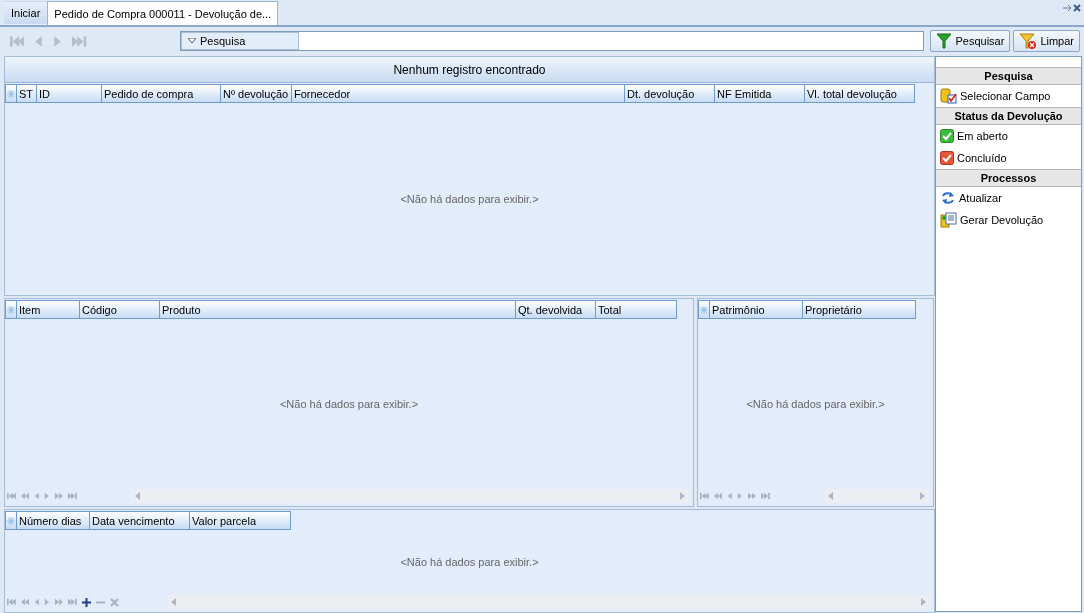  Describe the element at coordinates (948, 220) in the screenshot. I see `document-icon` at that location.